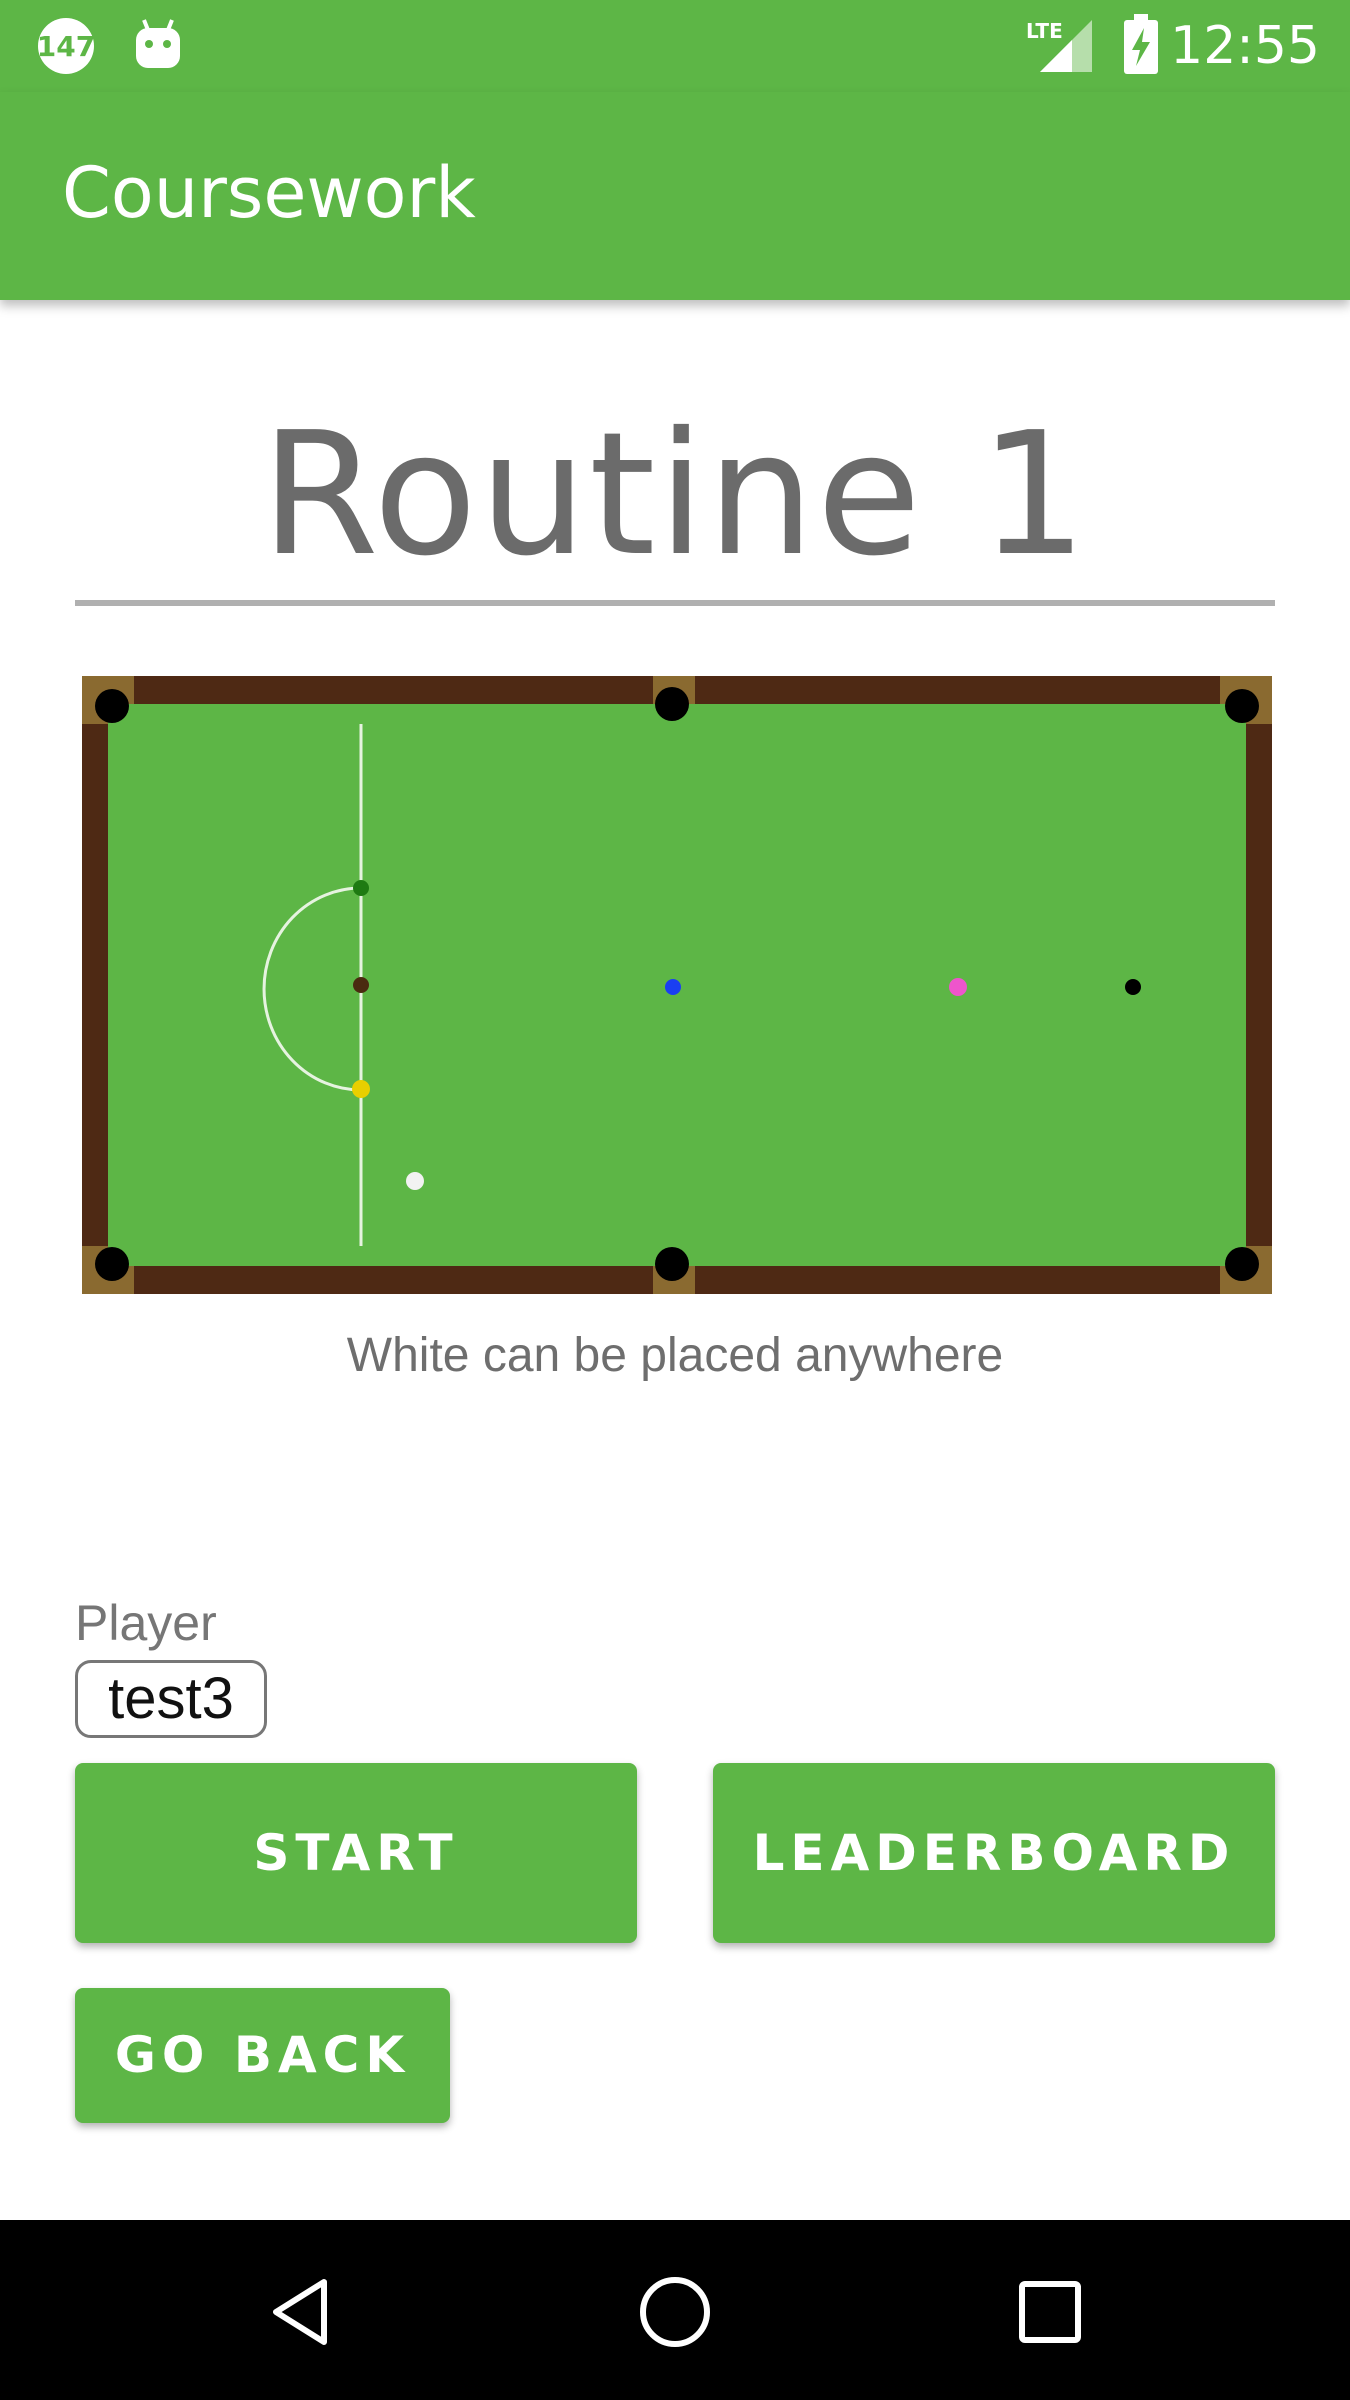 The image size is (1350, 2400). I want to click on go-back-button: GO BACK, so click(262, 2055).